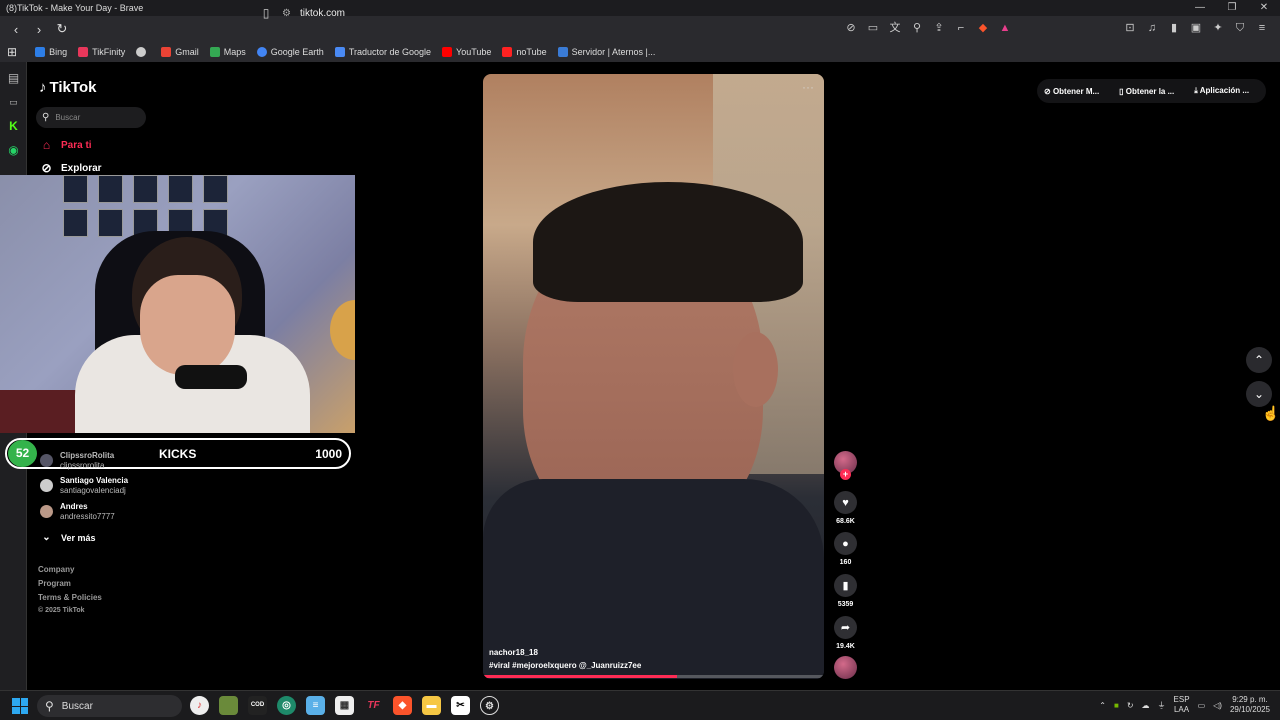  I want to click on heart-icon: ♥, so click(845, 502).